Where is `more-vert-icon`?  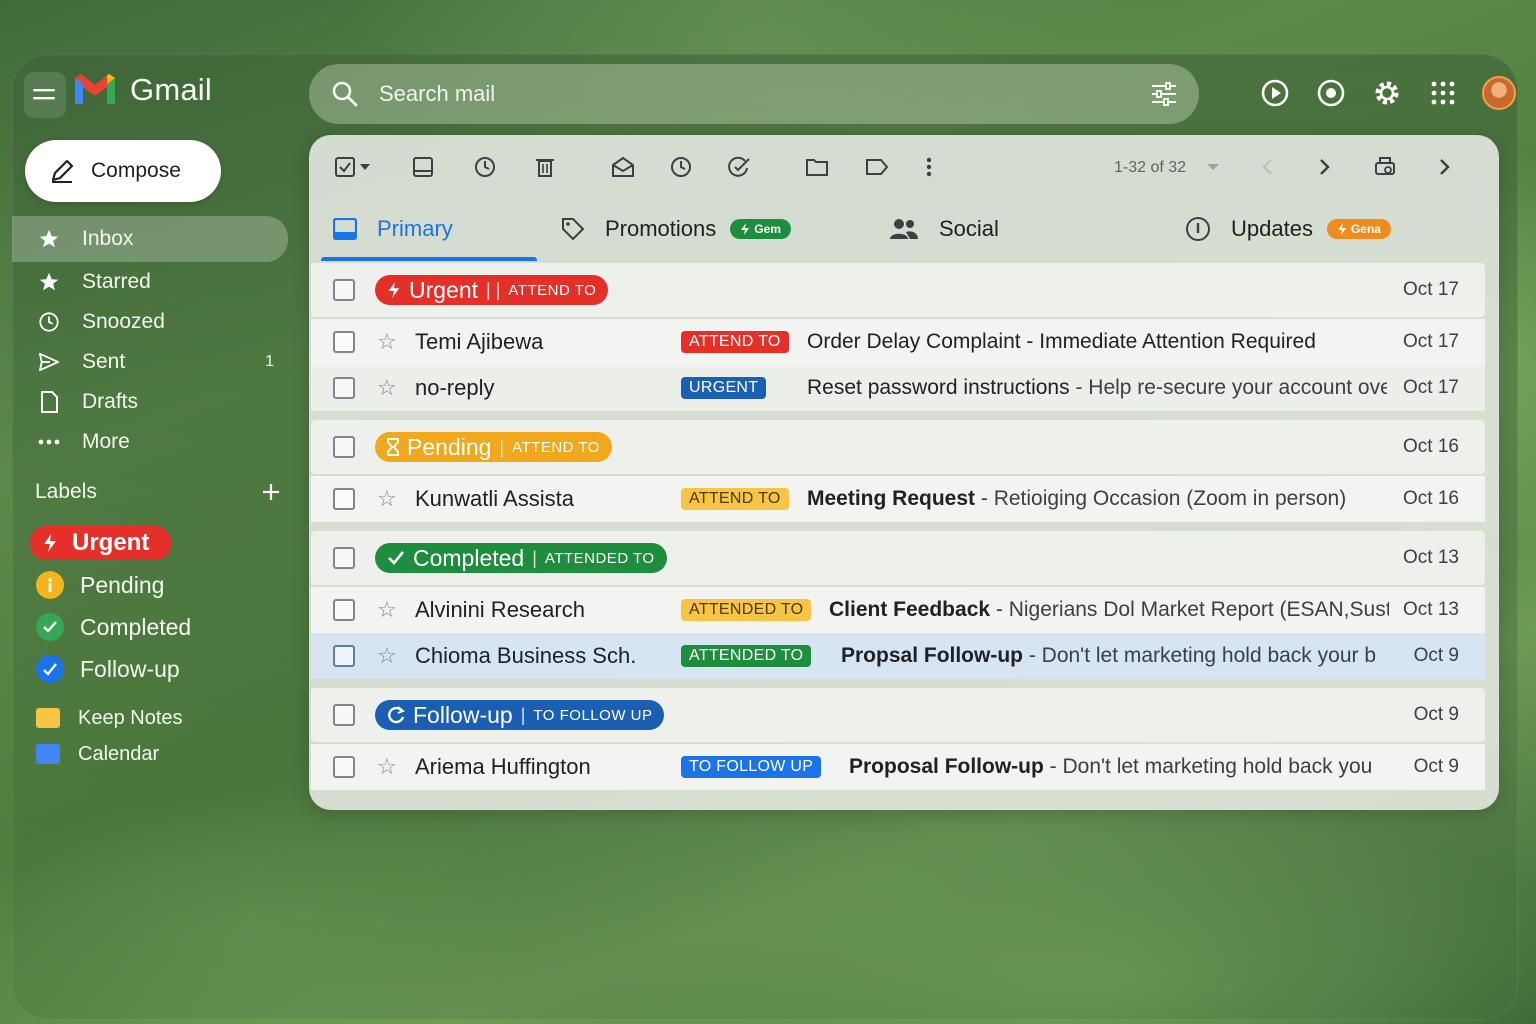 more-vert-icon is located at coordinates (929, 167).